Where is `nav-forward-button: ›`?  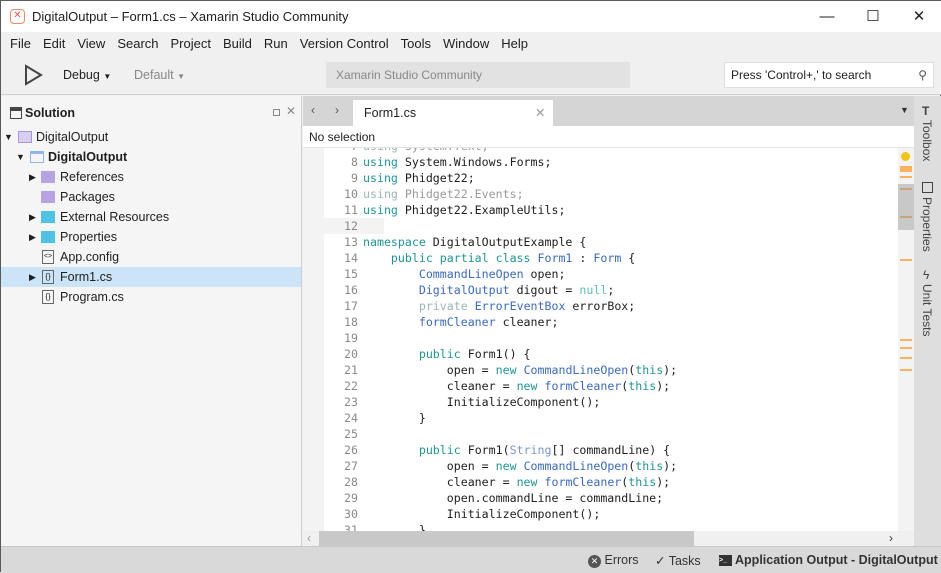 nav-forward-button: › is located at coordinates (337, 110).